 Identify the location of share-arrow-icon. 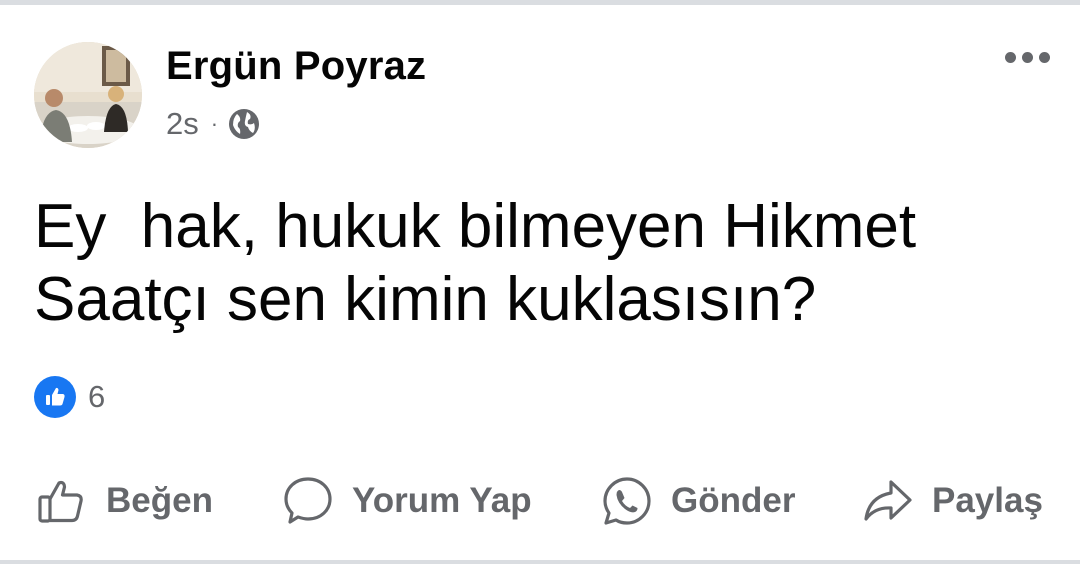
(888, 500).